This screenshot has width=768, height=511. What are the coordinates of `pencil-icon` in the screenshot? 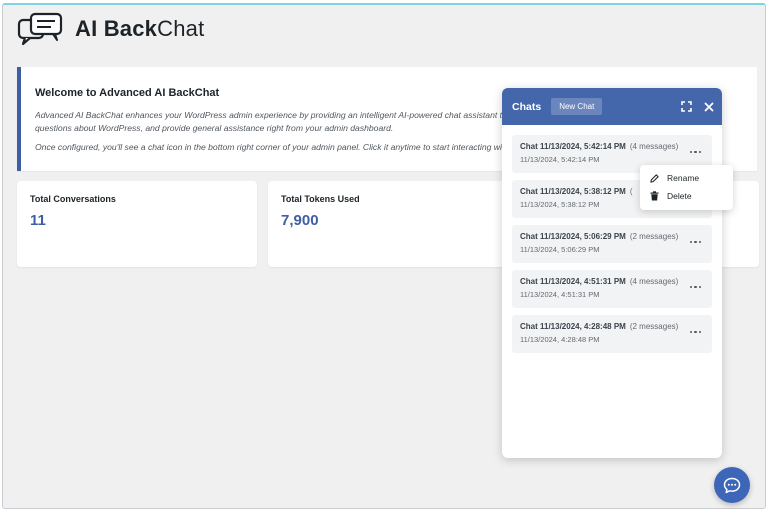 It's located at (654, 178).